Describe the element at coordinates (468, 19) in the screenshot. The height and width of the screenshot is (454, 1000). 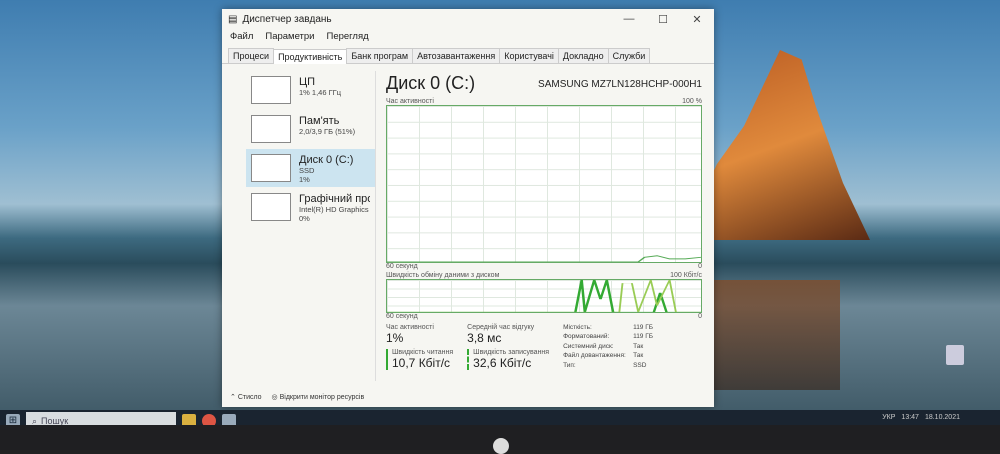
I see `title-bar: ▤ Диспетчер завдань — ☐ ✕` at that location.